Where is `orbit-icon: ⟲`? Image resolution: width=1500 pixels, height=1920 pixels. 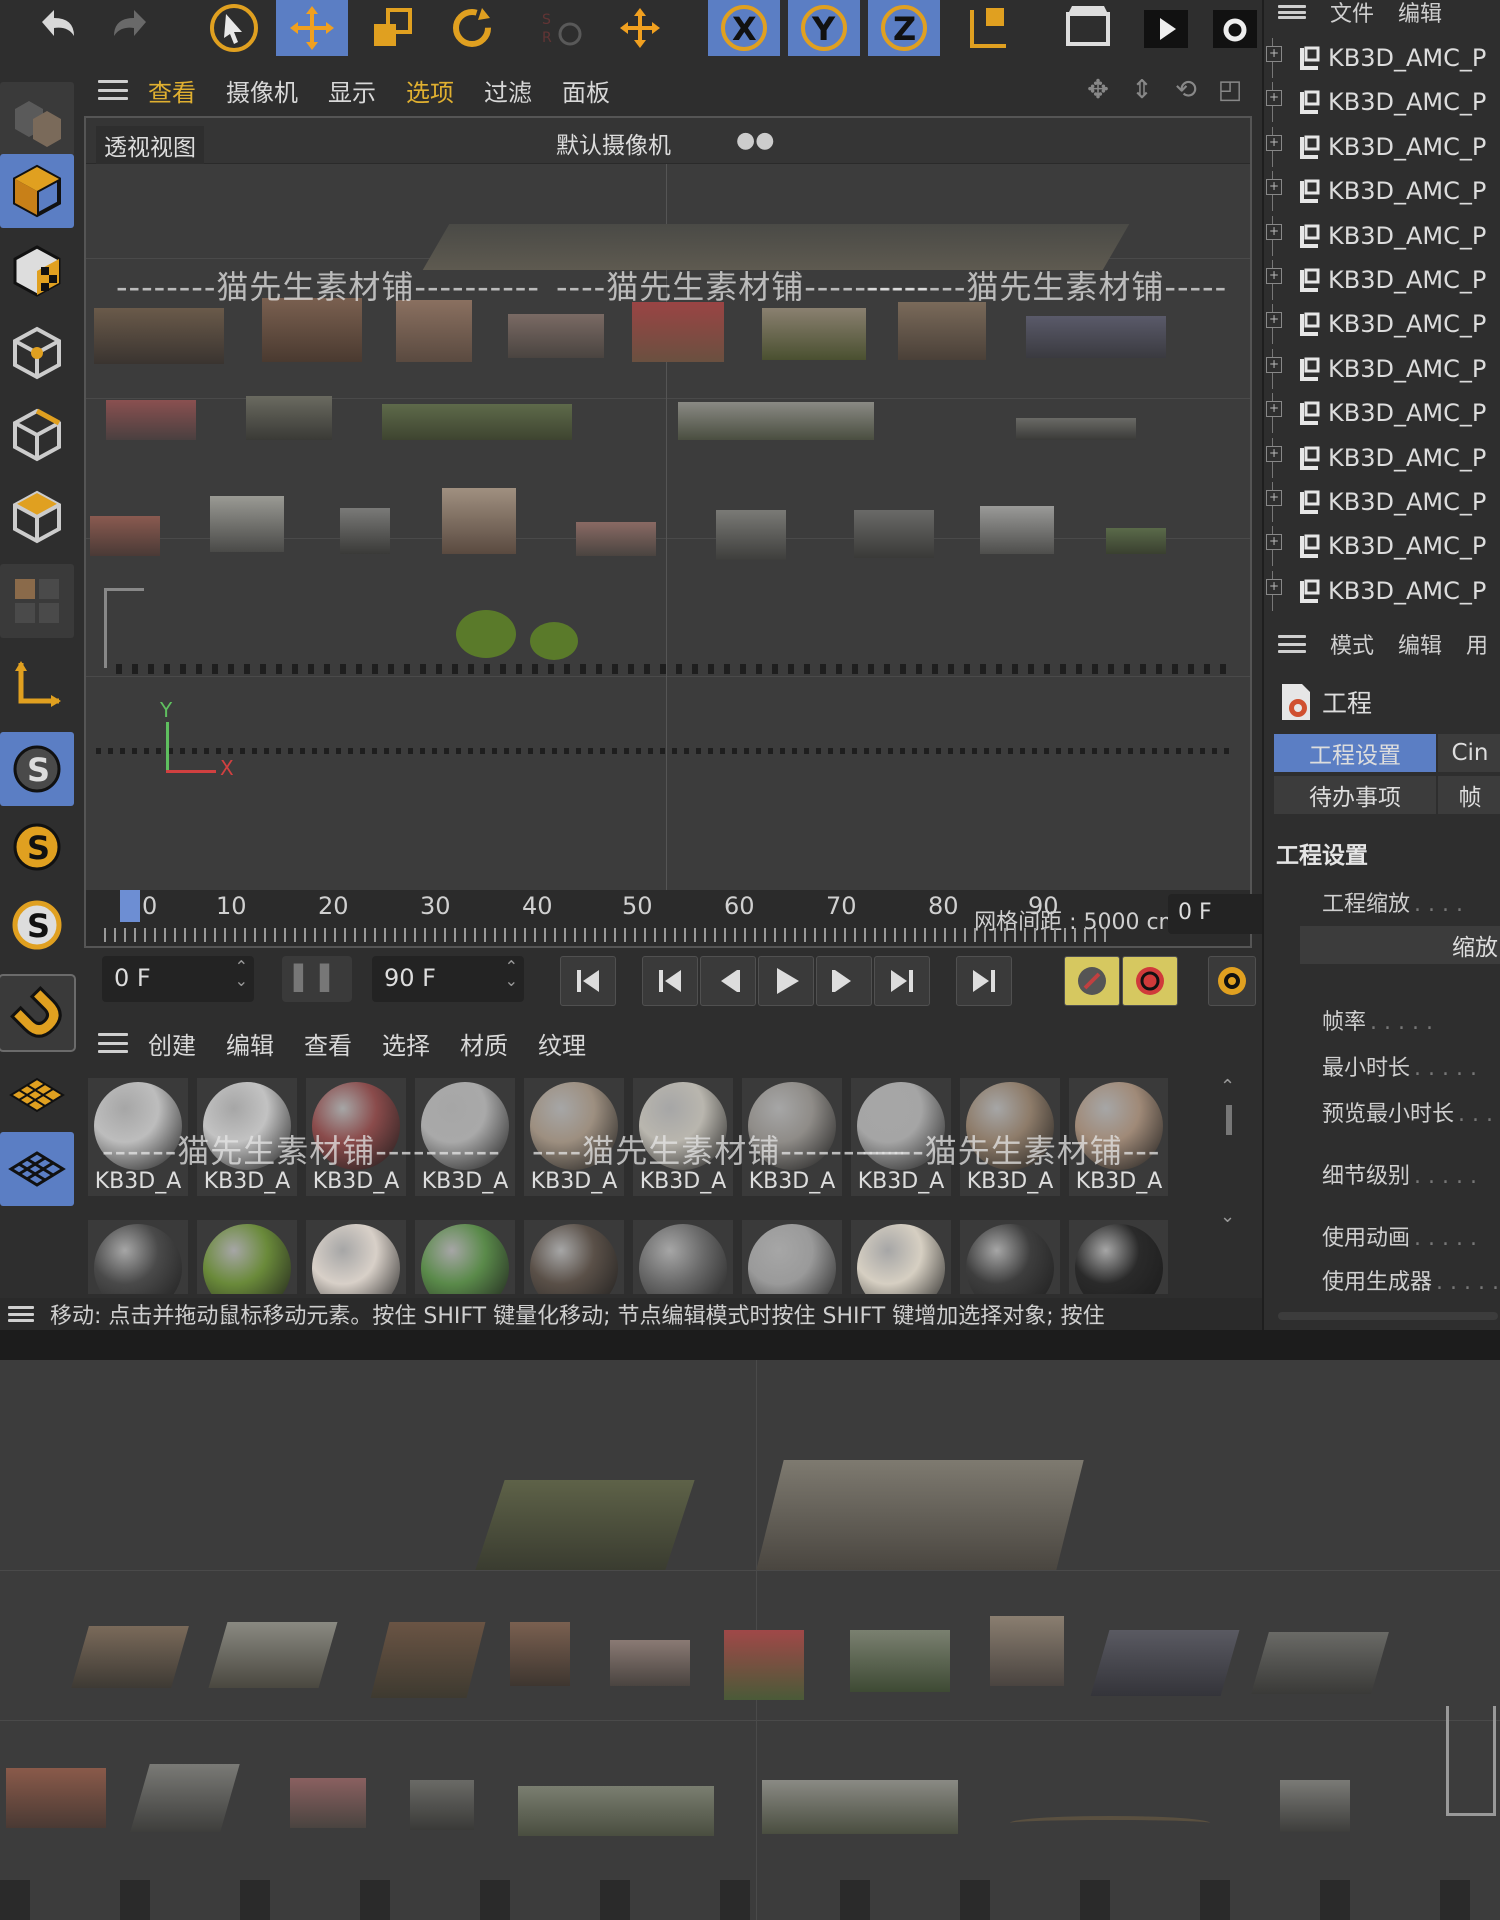 orbit-icon: ⟲ is located at coordinates (1186, 90).